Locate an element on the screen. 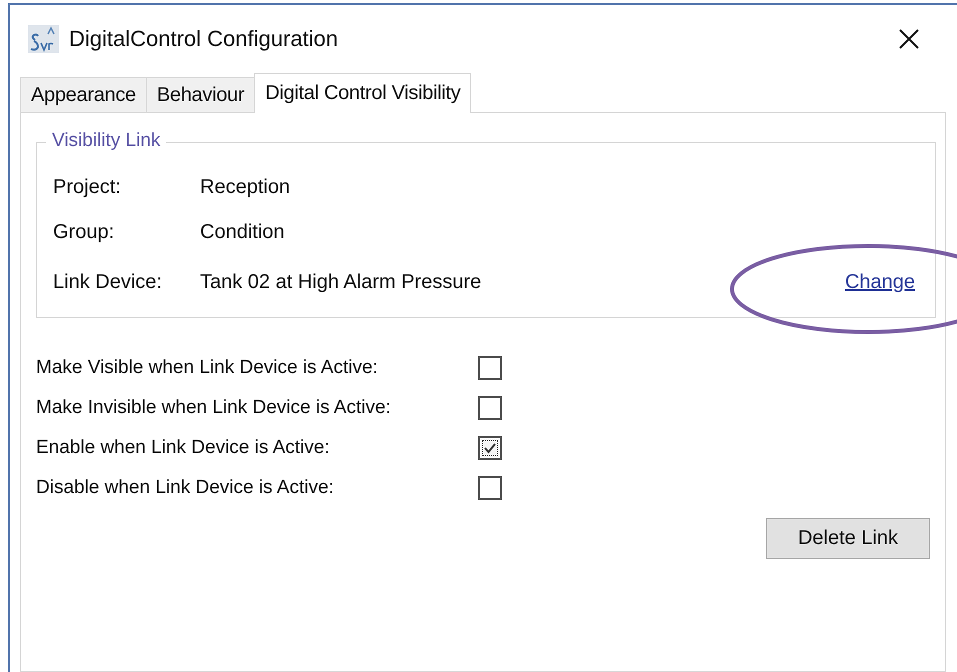  tab: Digital Control Visibility is located at coordinates (363, 93).